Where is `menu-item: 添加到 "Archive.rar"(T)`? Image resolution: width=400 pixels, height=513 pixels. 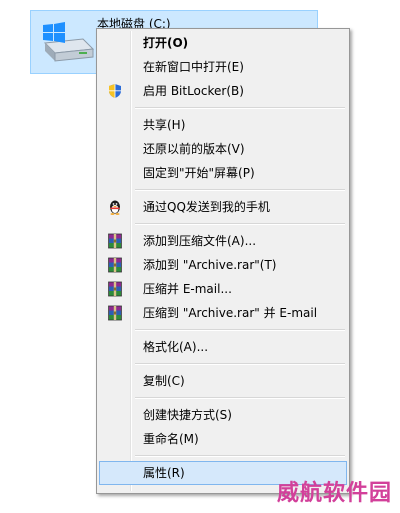 menu-item: 添加到 "Archive.rar"(T) is located at coordinates (223, 265).